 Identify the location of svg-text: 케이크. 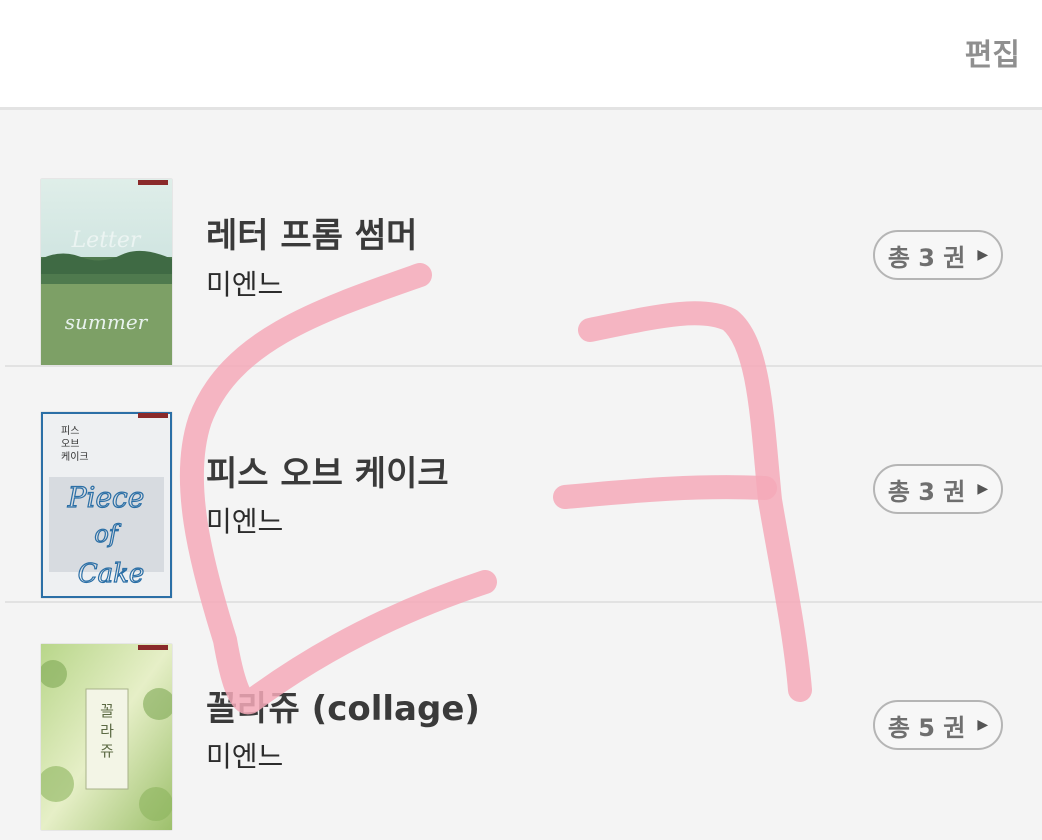
(75, 457).